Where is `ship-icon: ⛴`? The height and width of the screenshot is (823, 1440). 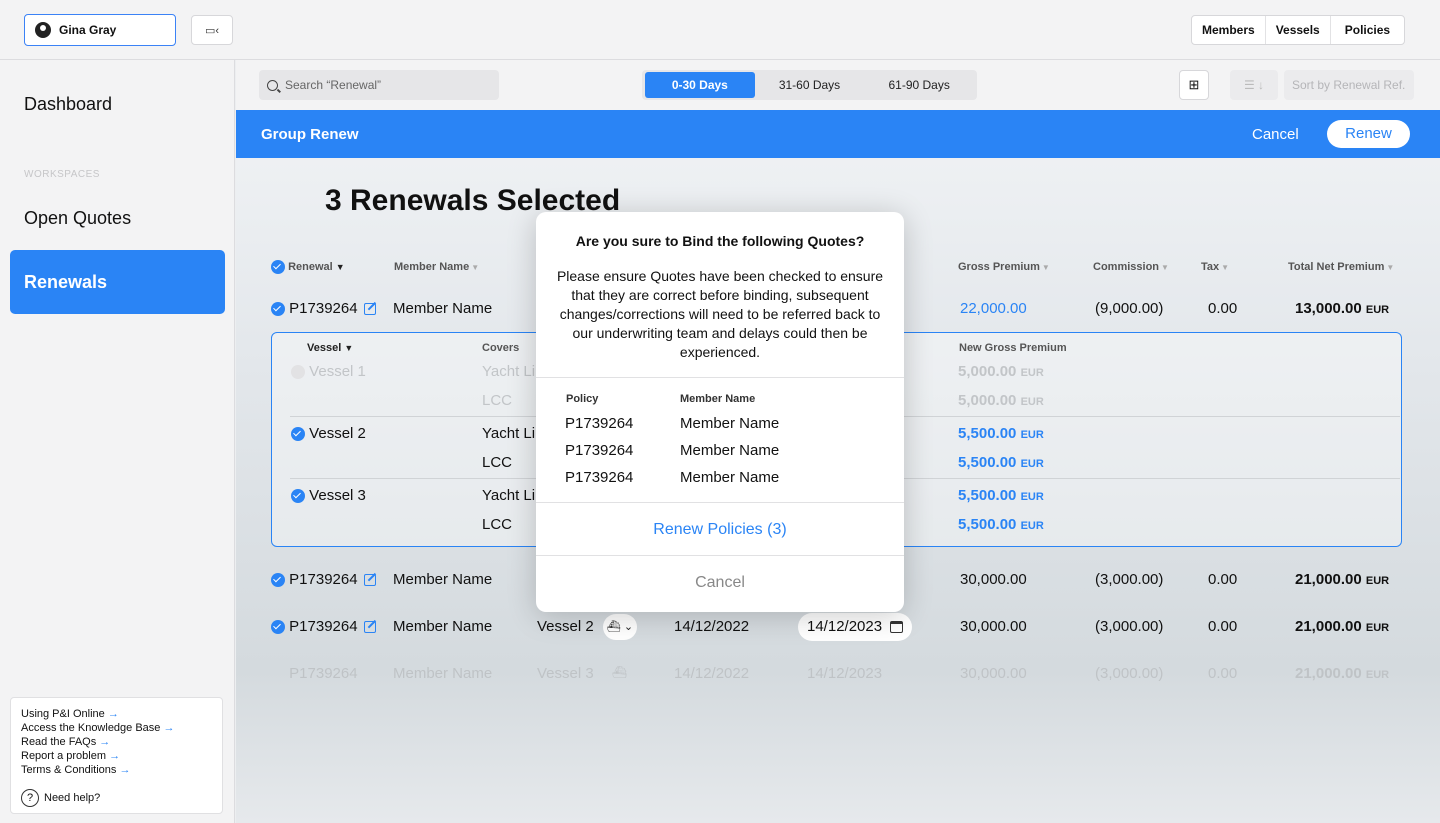
ship-icon: ⛴ is located at coordinates (620, 672).